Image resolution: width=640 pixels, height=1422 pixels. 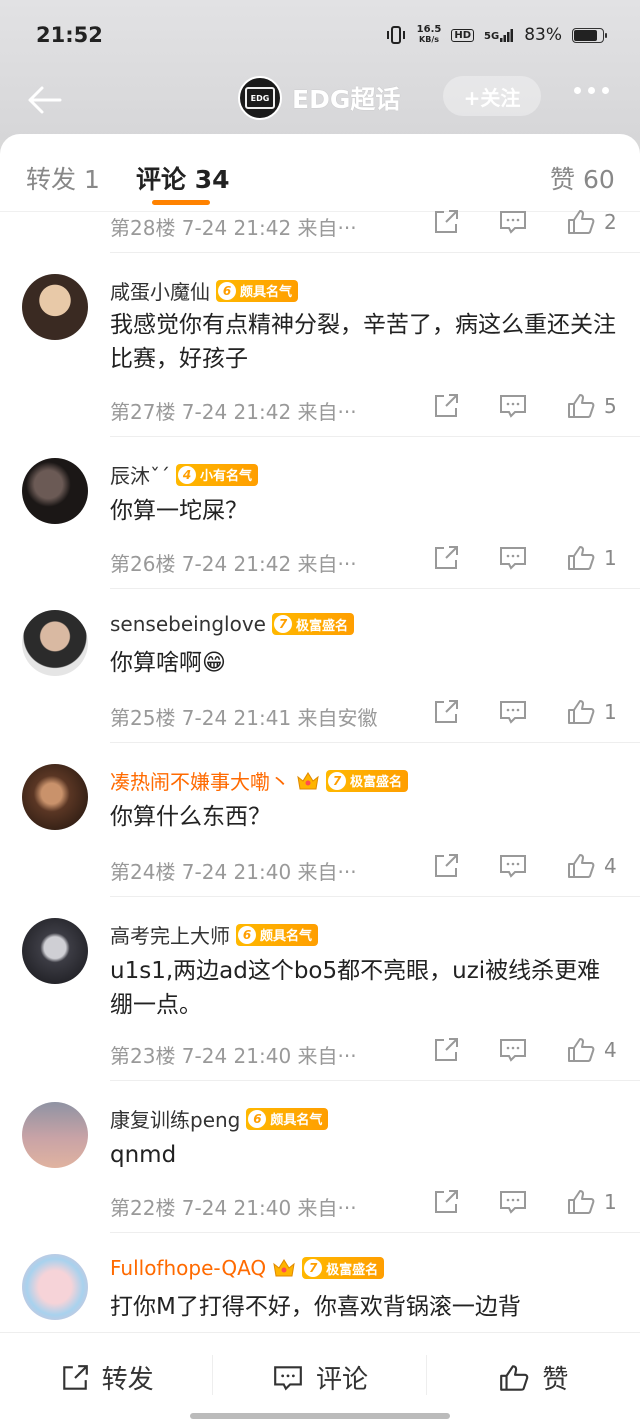 What do you see at coordinates (429, 35) in the screenshot?
I see `net-speed: 16.5 KB/s` at bounding box center [429, 35].